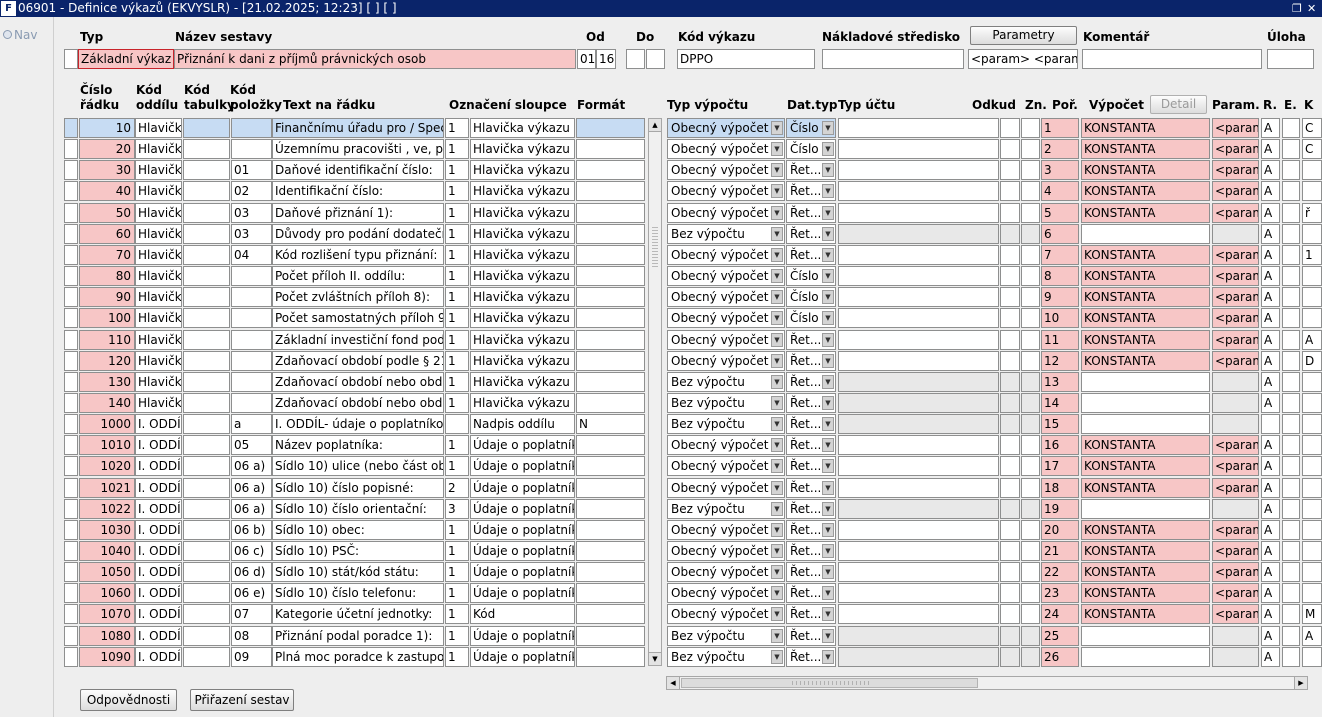 The image size is (1322, 717). Describe the element at coordinates (1060, 530) in the screenshot. I see `cell-por: 20` at that location.